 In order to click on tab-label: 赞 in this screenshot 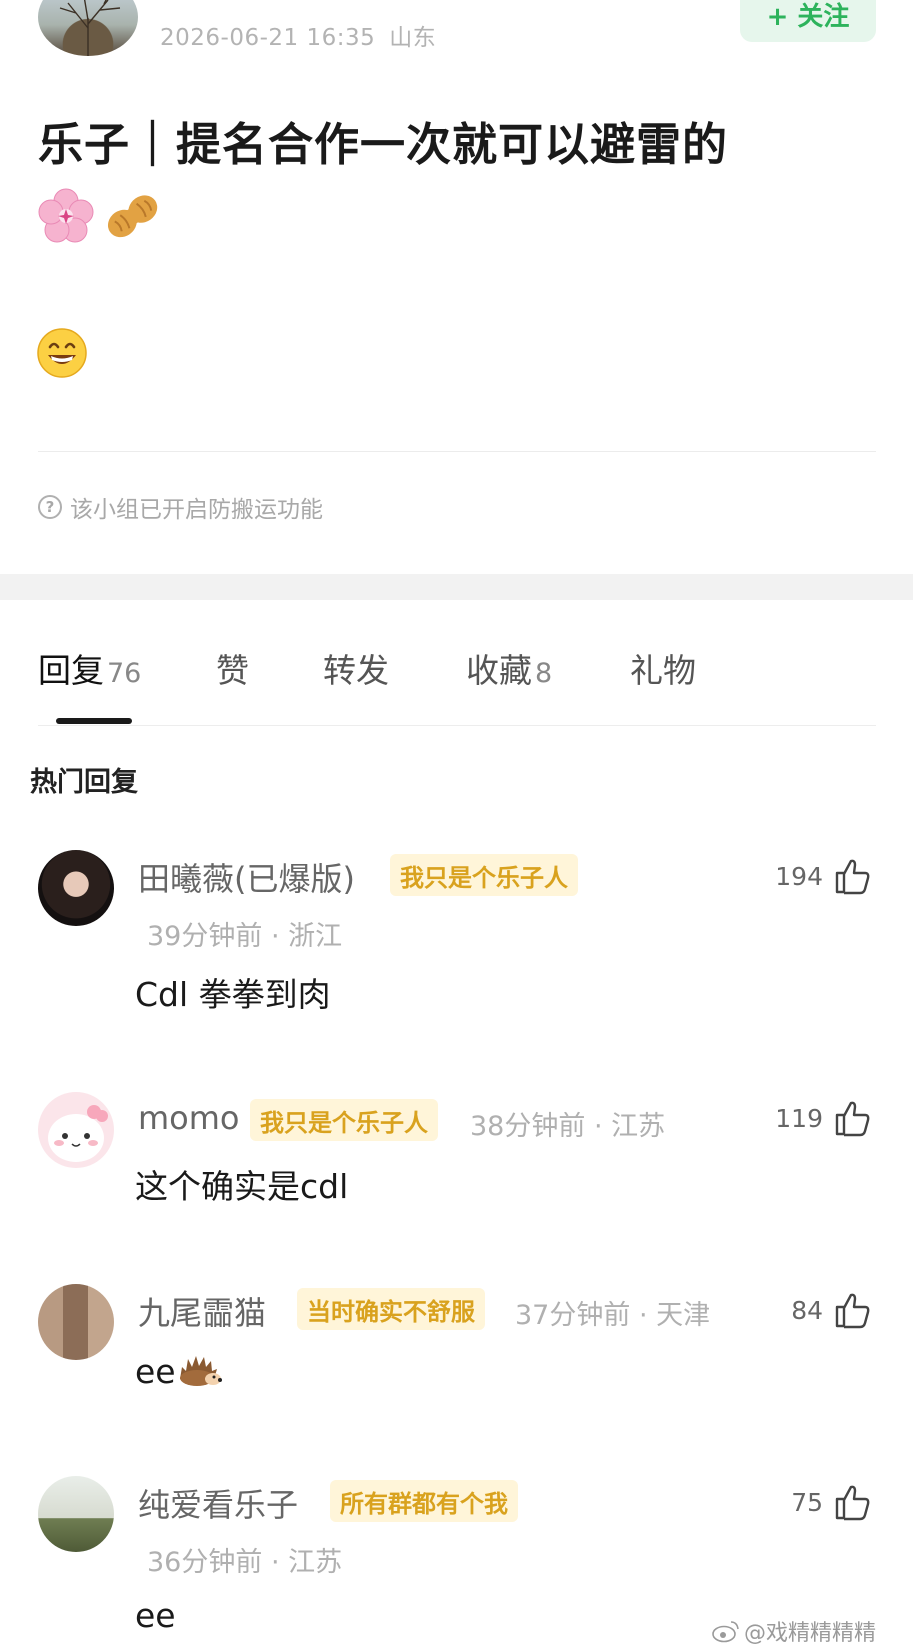, I will do `click(232, 670)`.